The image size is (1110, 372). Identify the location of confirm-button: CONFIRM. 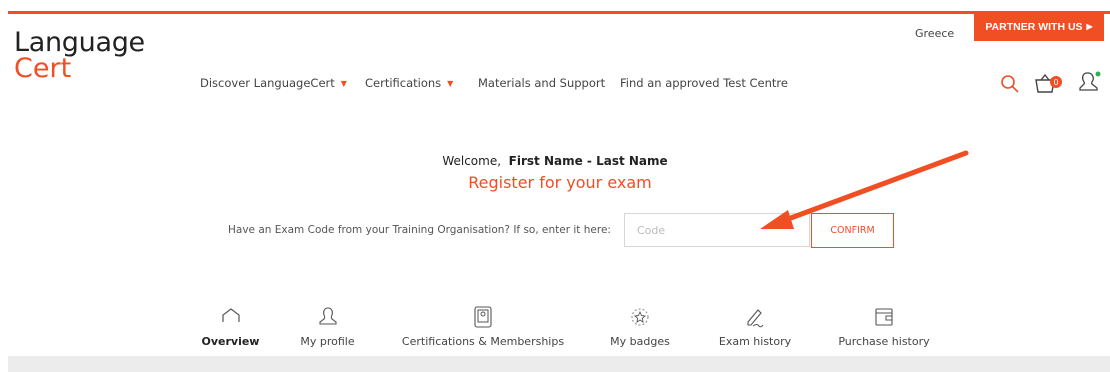
(852, 230).